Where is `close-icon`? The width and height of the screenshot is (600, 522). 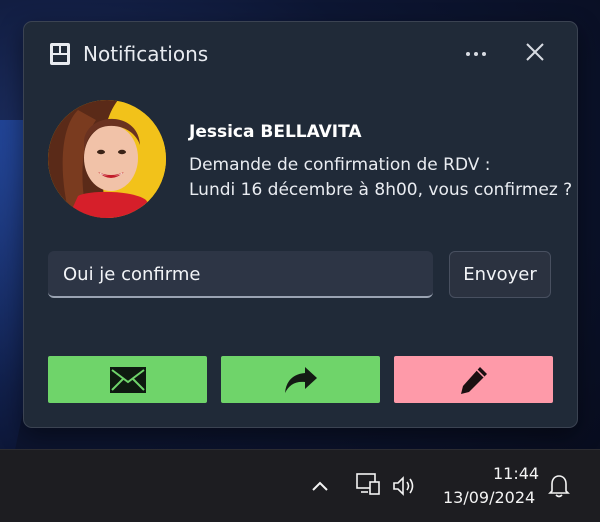
close-icon is located at coordinates (535, 52).